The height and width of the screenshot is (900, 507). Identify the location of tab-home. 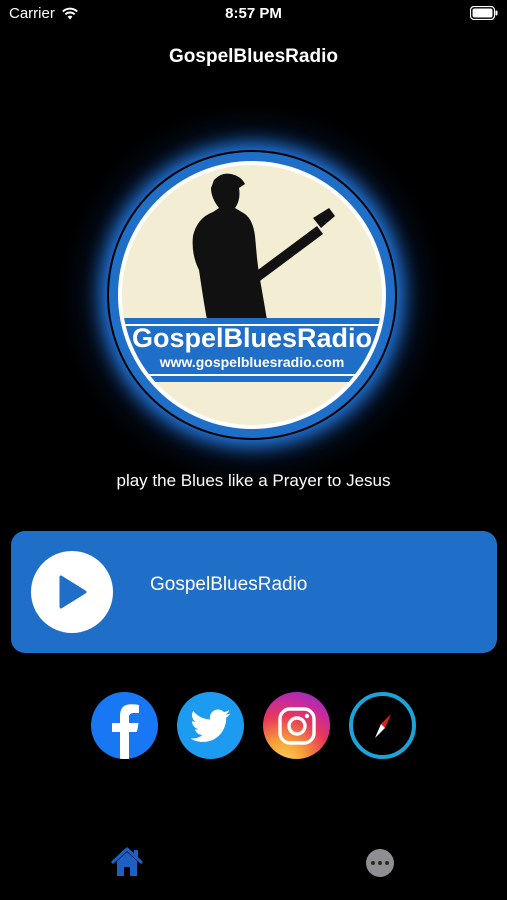
(127, 862).